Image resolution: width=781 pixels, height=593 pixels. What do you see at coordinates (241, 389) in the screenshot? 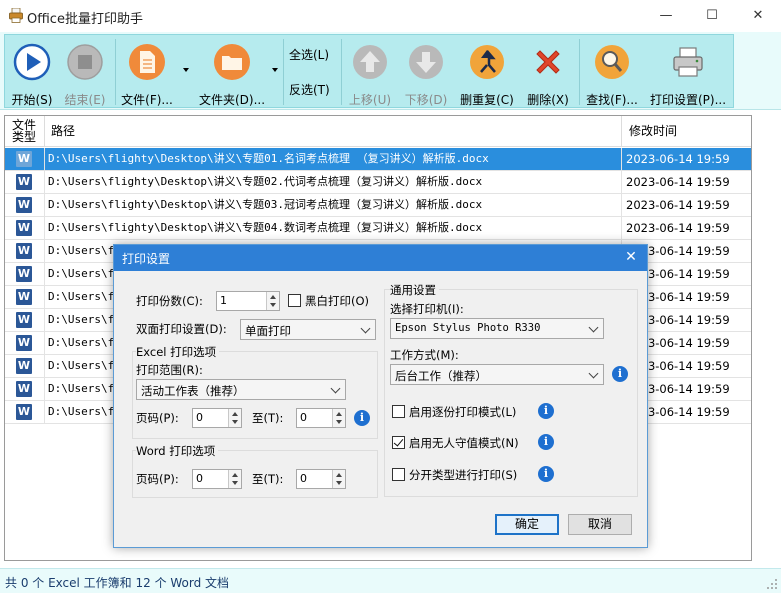
I see `print-range-select: 活动工作表（推荐）` at bounding box center [241, 389].